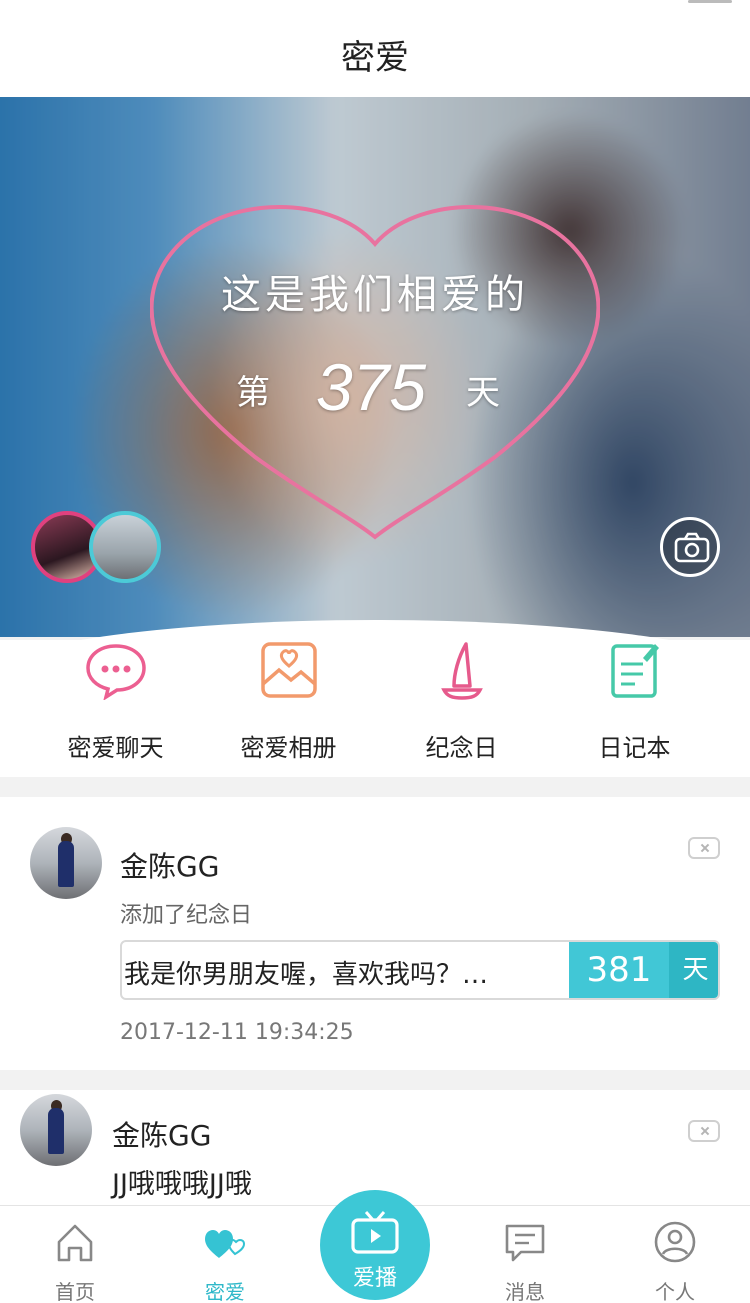  What do you see at coordinates (237, 1032) in the screenshot?
I see `feed-timestamp: 2017-12-11 19:34:25` at bounding box center [237, 1032].